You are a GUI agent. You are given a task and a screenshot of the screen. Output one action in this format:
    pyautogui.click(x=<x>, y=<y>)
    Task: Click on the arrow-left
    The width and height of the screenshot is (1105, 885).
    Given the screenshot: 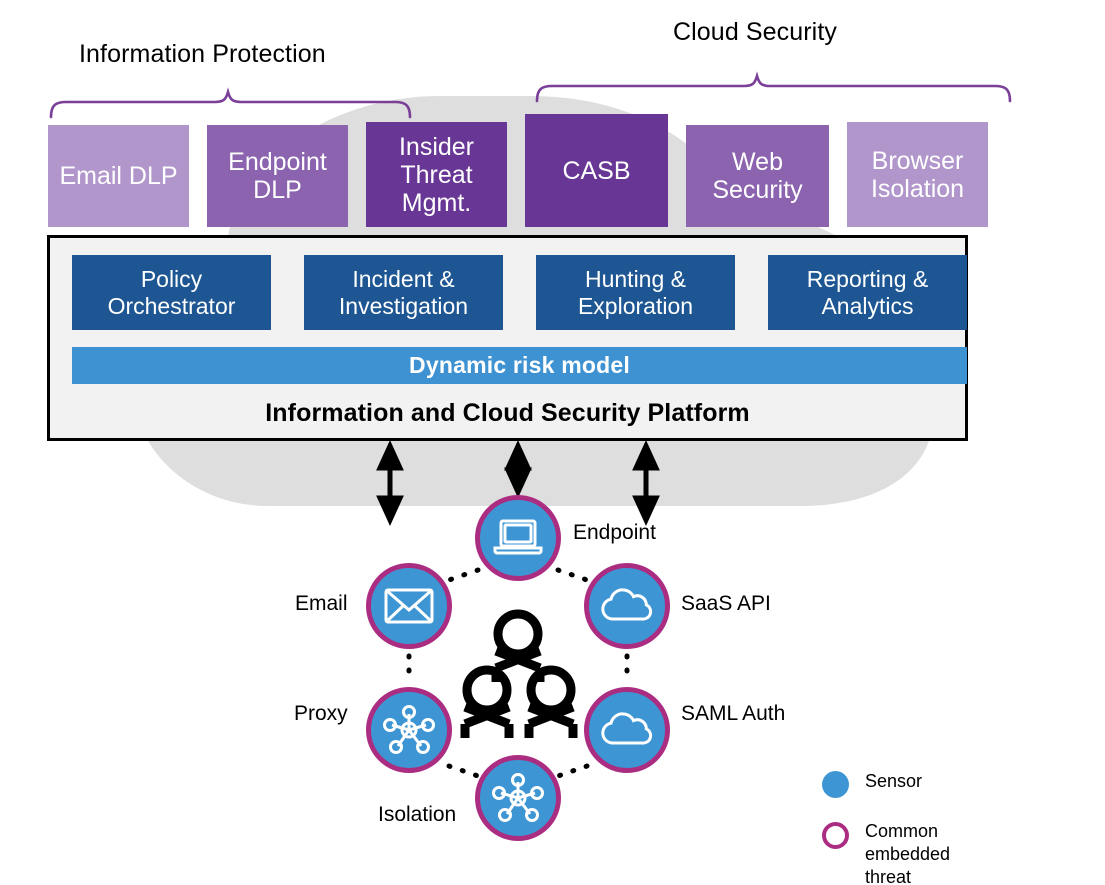 What is the action you would take?
    pyautogui.click(x=390, y=483)
    